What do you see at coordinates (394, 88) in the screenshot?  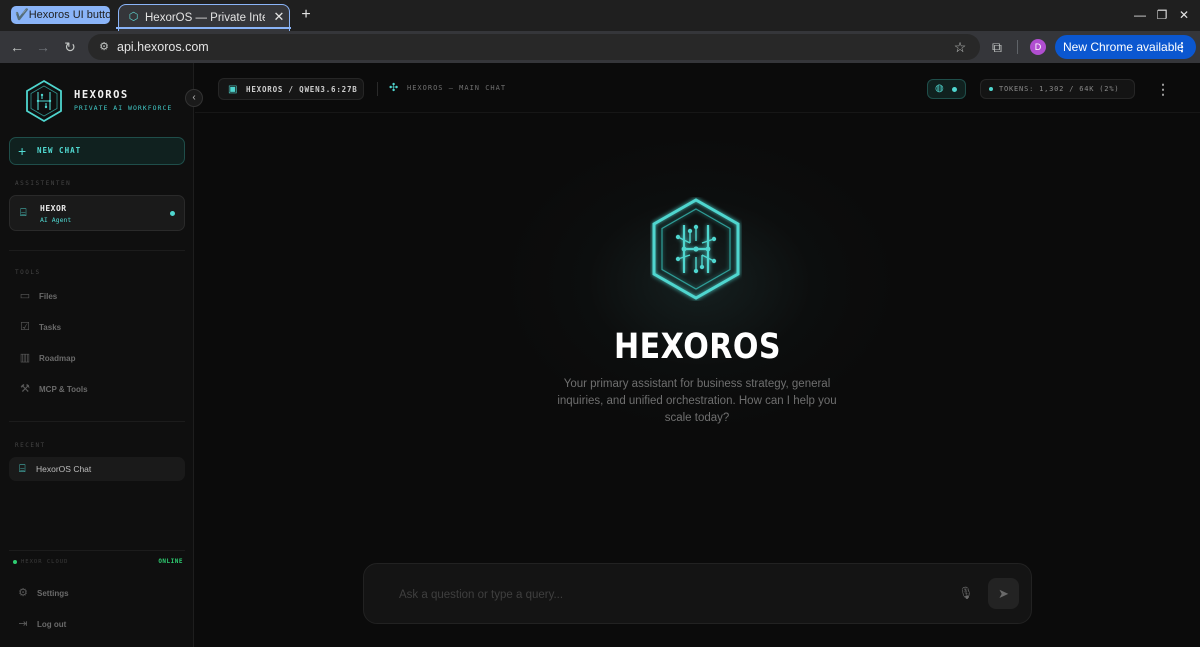 I see `sparkle-icon: ✣` at bounding box center [394, 88].